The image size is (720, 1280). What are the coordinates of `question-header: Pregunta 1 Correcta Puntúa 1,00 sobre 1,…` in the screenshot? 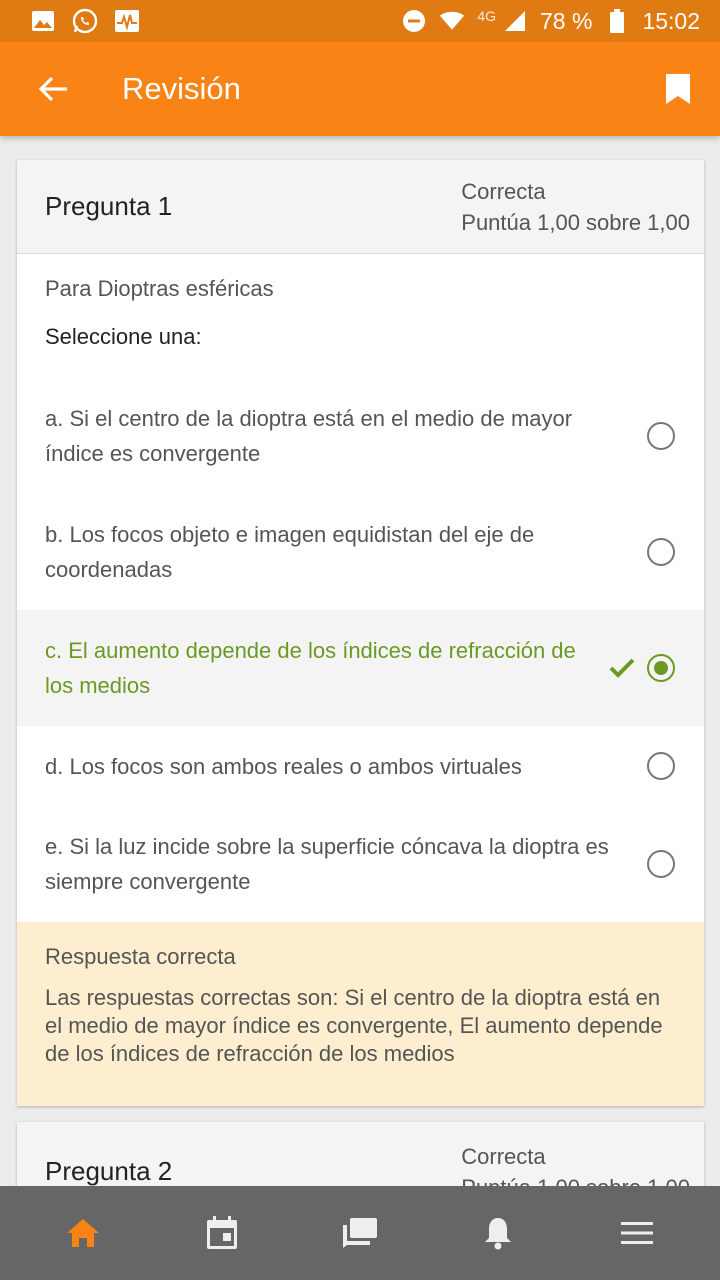 It's located at (360, 207).